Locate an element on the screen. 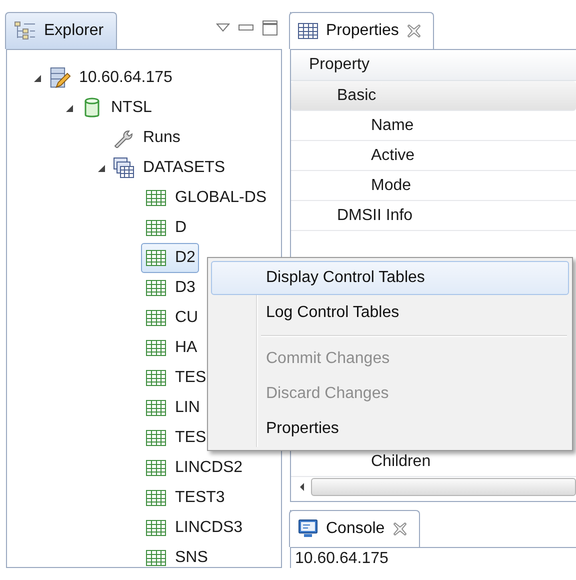 This screenshot has width=576, height=580. tree-item: HA is located at coordinates (171, 348).